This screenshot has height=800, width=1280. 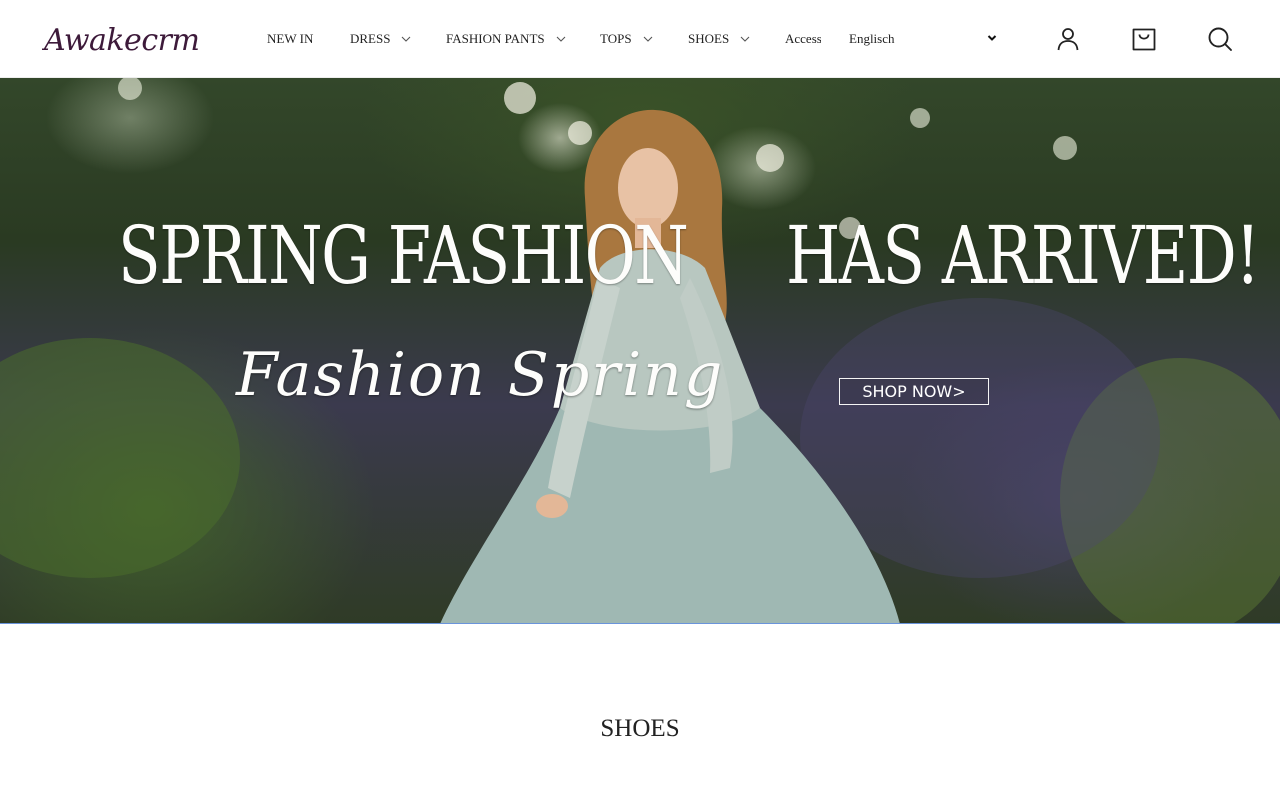 I want to click on brand-logo: Awakecrm, so click(x=127, y=39).